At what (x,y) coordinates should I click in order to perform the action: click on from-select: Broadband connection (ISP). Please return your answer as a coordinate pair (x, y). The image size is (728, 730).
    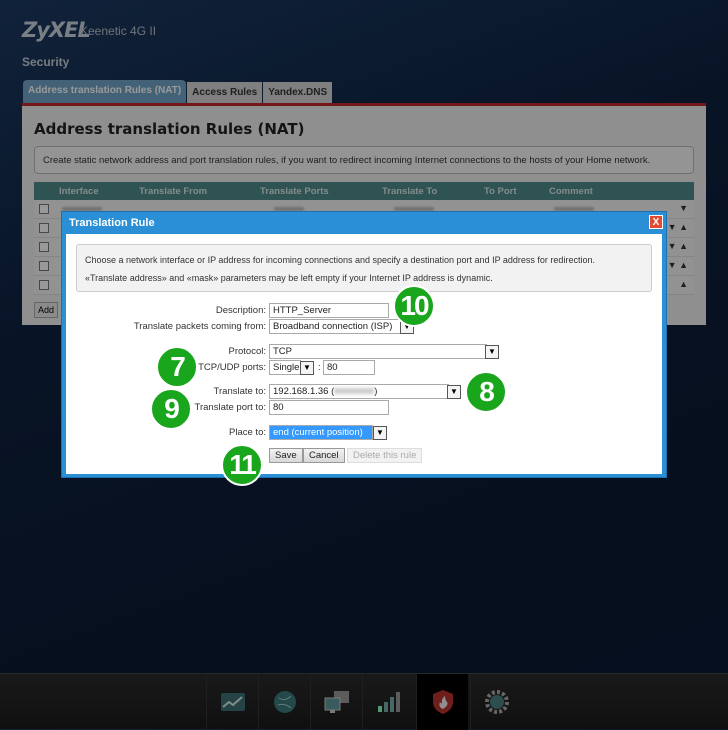
    Looking at the image, I should click on (335, 326).